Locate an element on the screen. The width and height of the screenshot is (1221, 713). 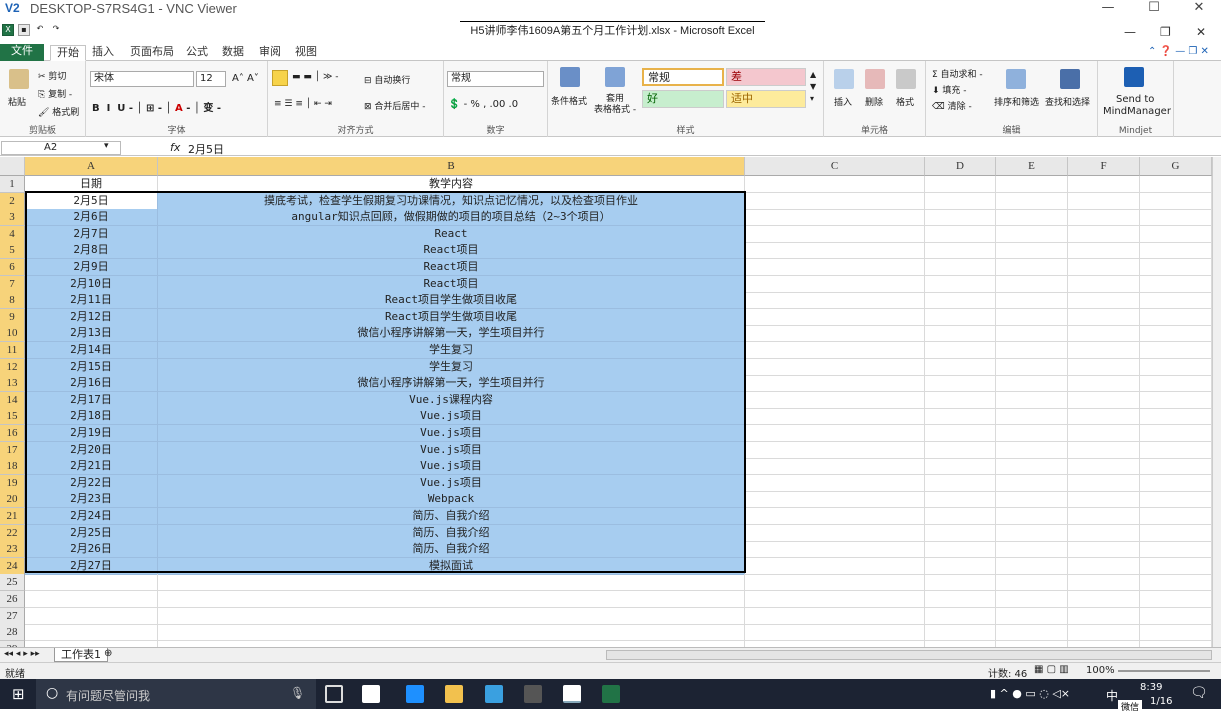
row-header-28: 28 is located at coordinates (12, 633).